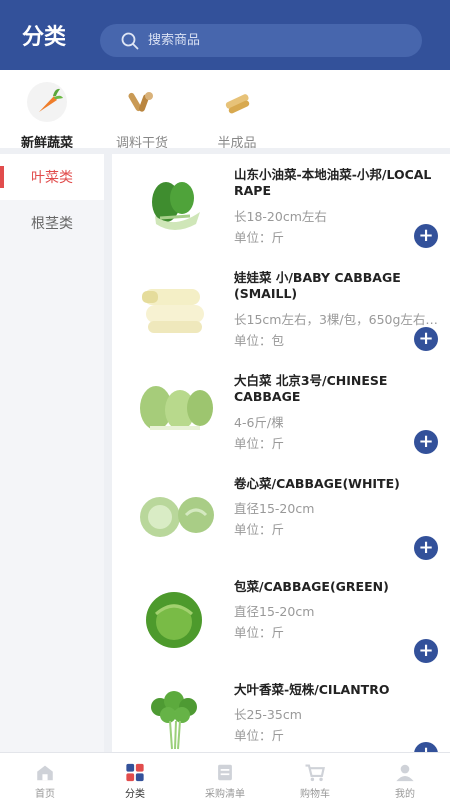 The image size is (450, 800). What do you see at coordinates (259, 340) in the screenshot?
I see `product-unit: 单位：包` at bounding box center [259, 340].